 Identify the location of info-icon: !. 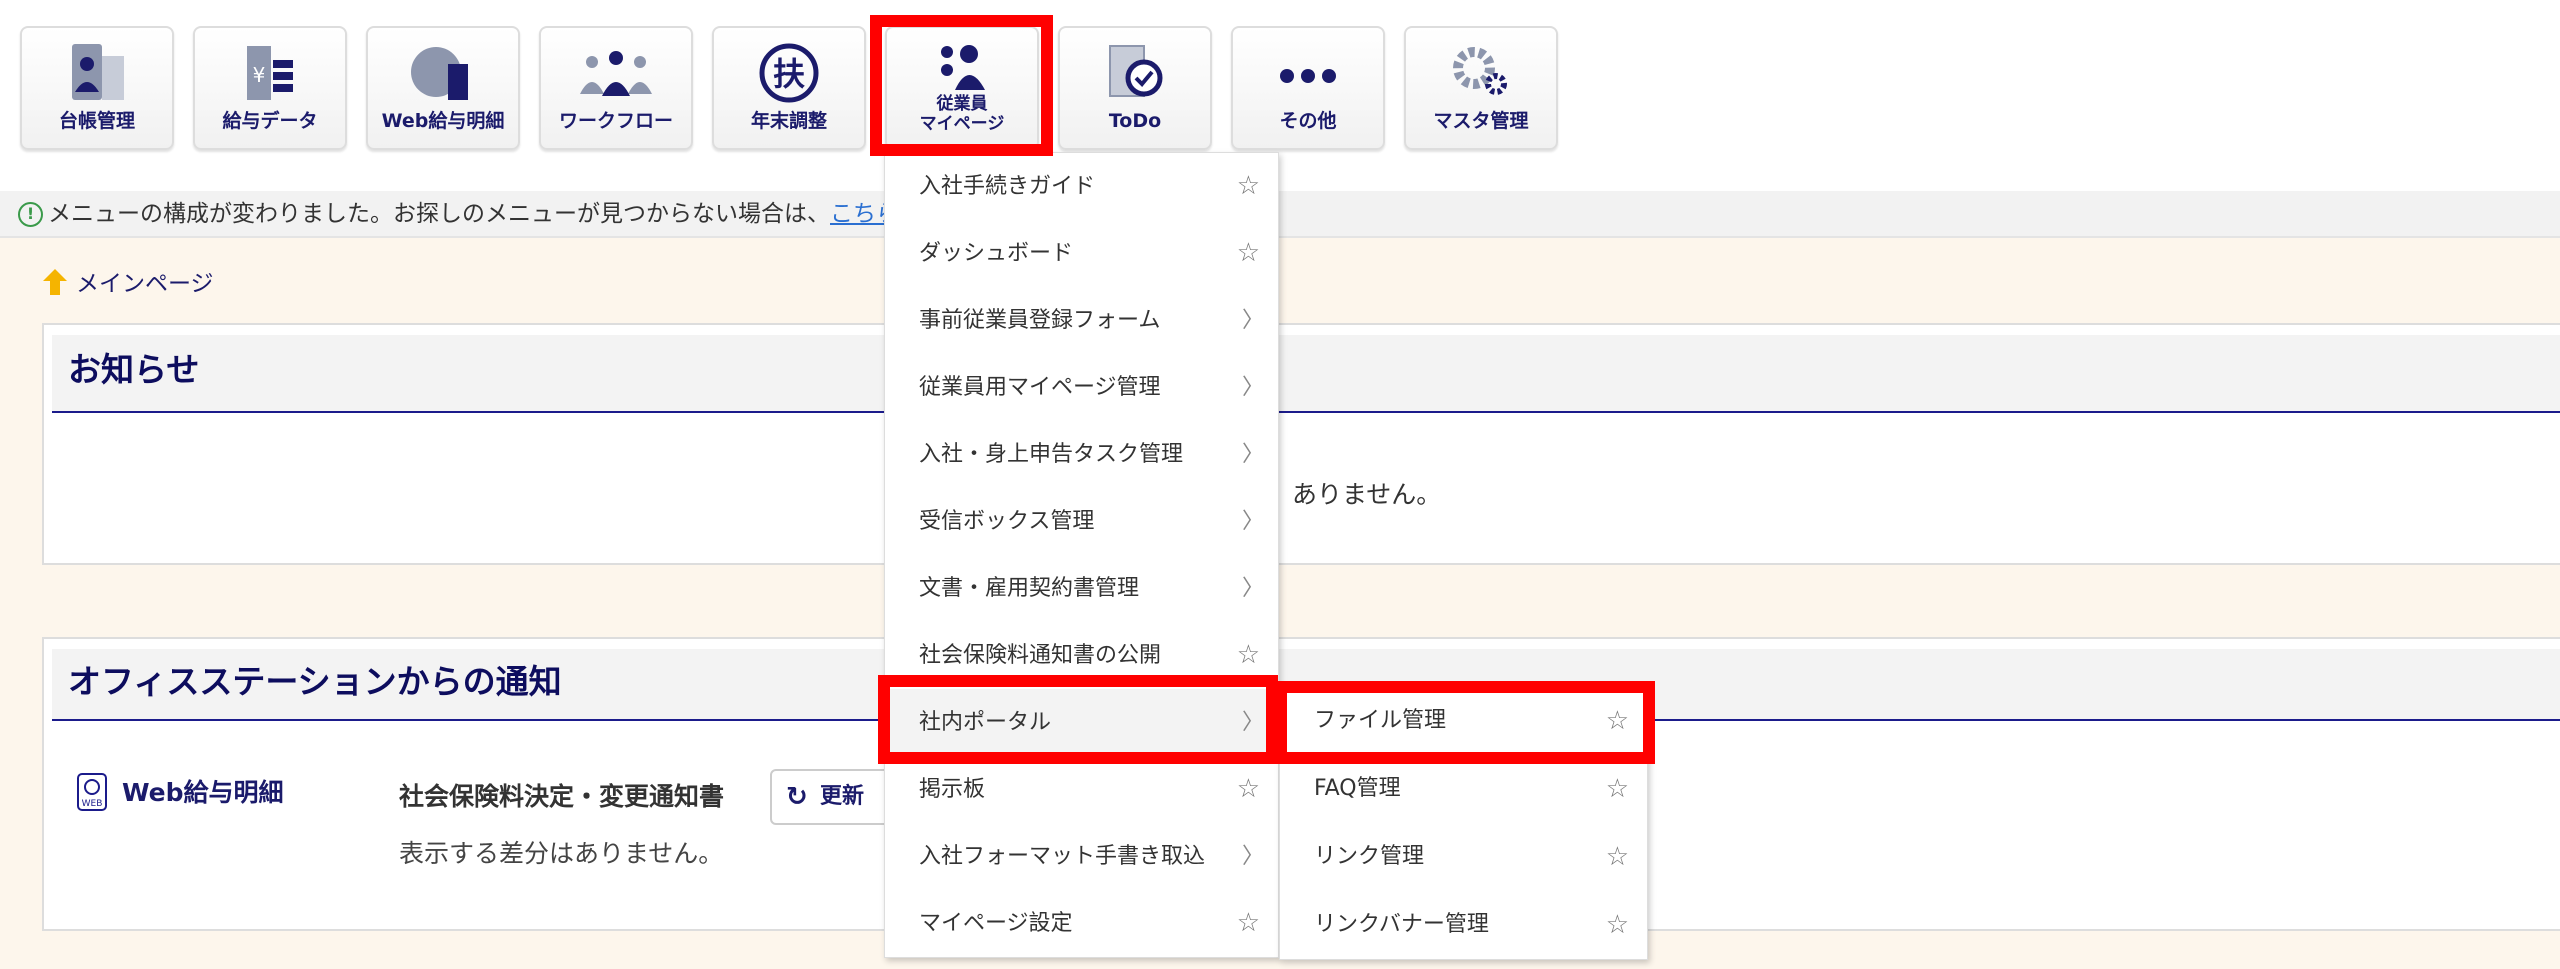
(30, 214).